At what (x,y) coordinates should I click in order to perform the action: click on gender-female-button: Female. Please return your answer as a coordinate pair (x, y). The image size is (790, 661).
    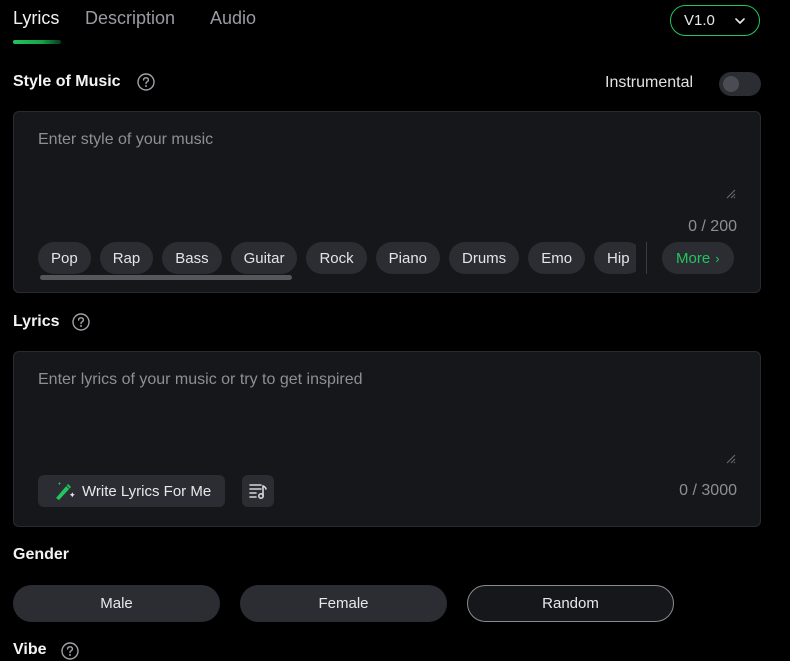
    Looking at the image, I should click on (343, 603).